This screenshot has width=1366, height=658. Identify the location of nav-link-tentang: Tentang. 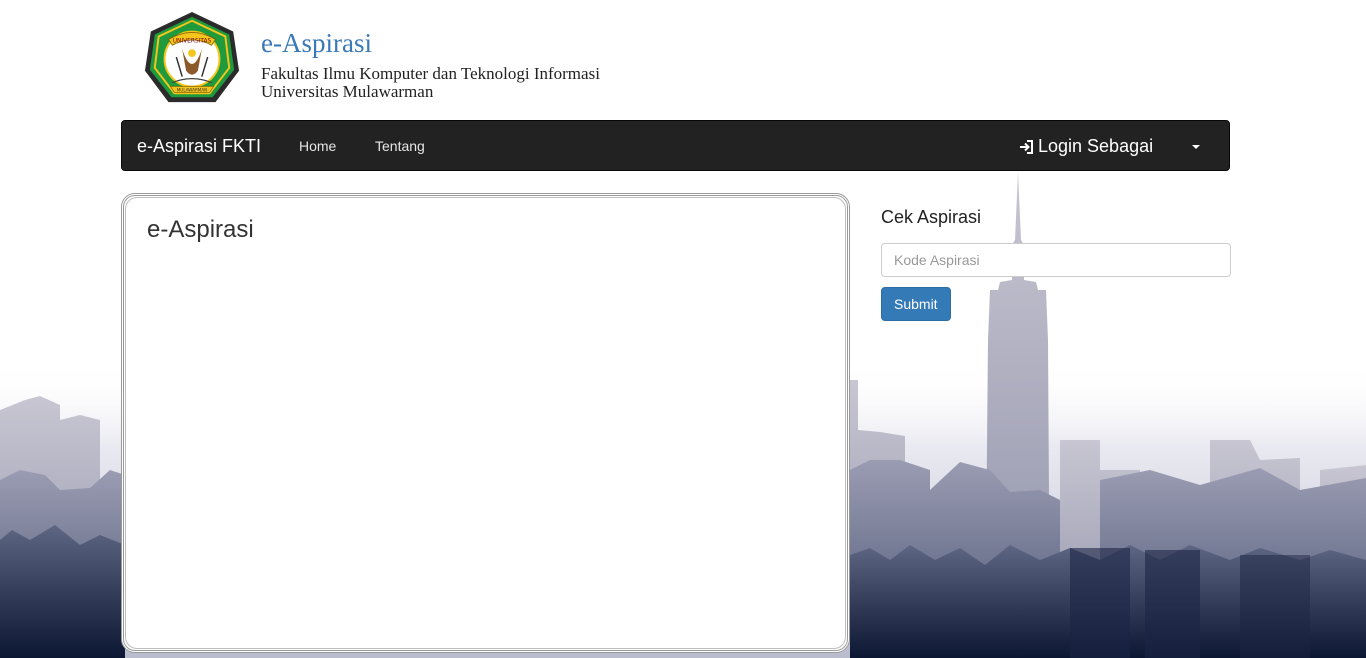
(400, 146).